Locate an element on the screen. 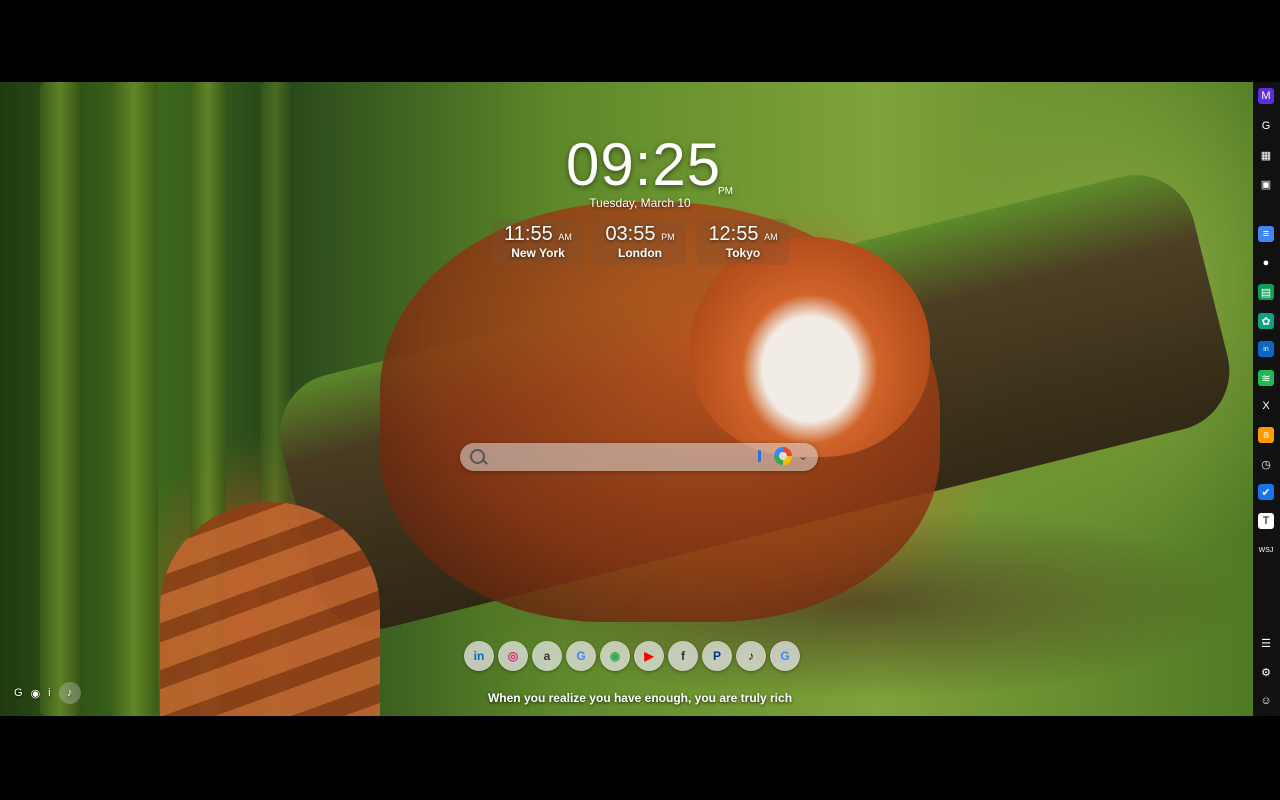  nytimes-icon: T is located at coordinates (1266, 521).